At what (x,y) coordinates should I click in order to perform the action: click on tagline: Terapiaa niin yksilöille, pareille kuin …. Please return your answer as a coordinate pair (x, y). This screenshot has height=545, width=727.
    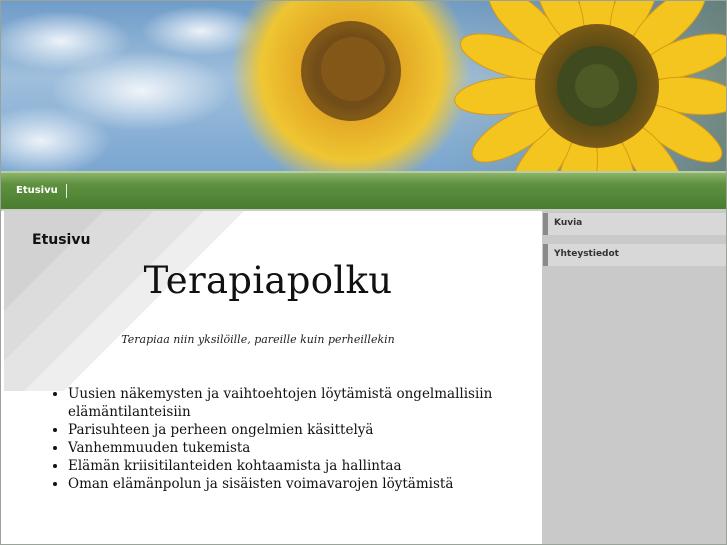
    Looking at the image, I should click on (258, 339).